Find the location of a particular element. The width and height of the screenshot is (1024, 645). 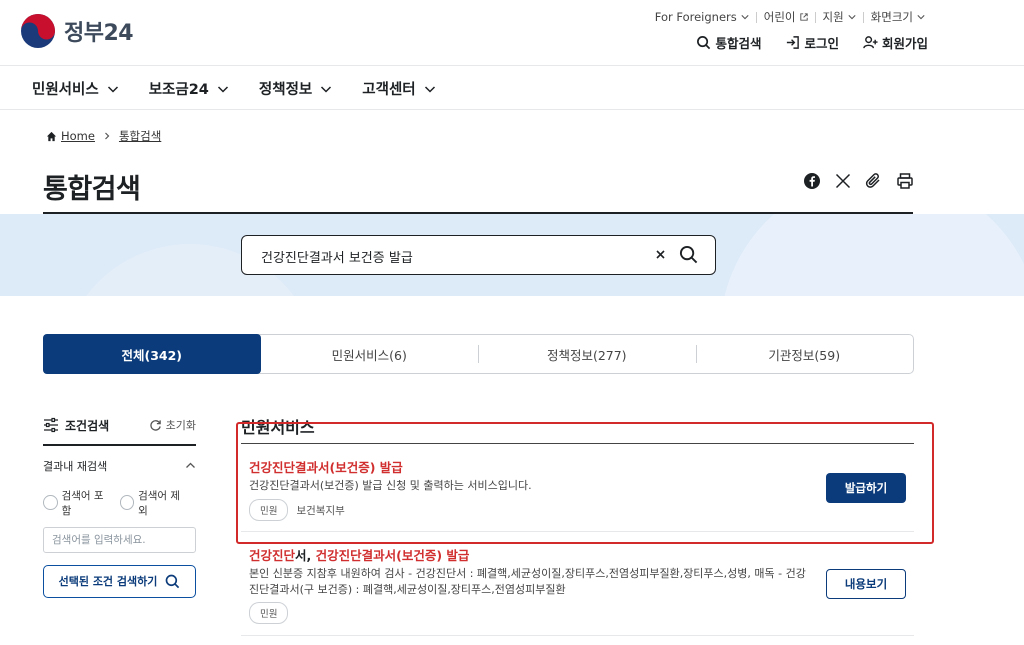

tab-policy: 정책정보(277) is located at coordinates (587, 354).